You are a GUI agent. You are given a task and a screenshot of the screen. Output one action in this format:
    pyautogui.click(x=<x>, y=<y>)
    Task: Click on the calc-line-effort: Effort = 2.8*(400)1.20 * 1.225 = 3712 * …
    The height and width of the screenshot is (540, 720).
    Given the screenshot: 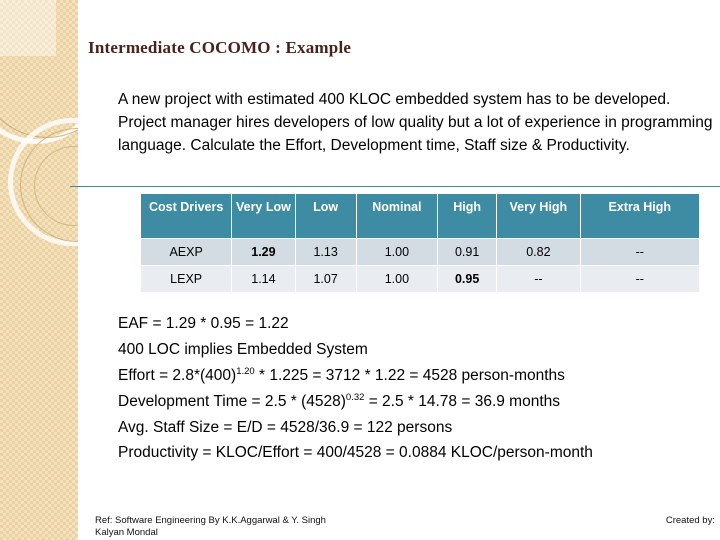 What is the action you would take?
    pyautogui.click(x=419, y=376)
    